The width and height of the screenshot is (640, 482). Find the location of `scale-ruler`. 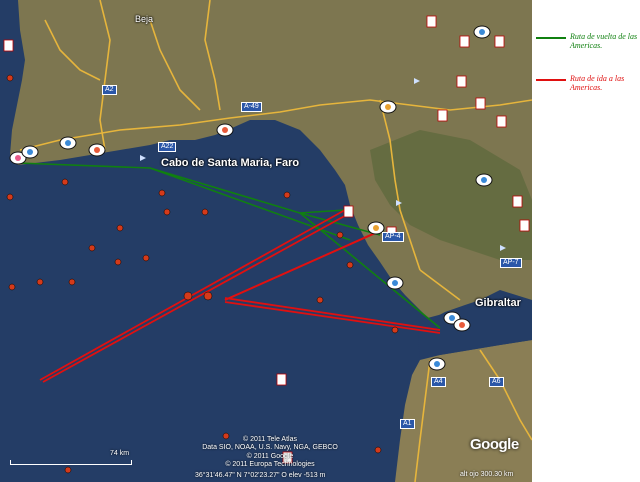

scale-ruler is located at coordinates (71, 462).